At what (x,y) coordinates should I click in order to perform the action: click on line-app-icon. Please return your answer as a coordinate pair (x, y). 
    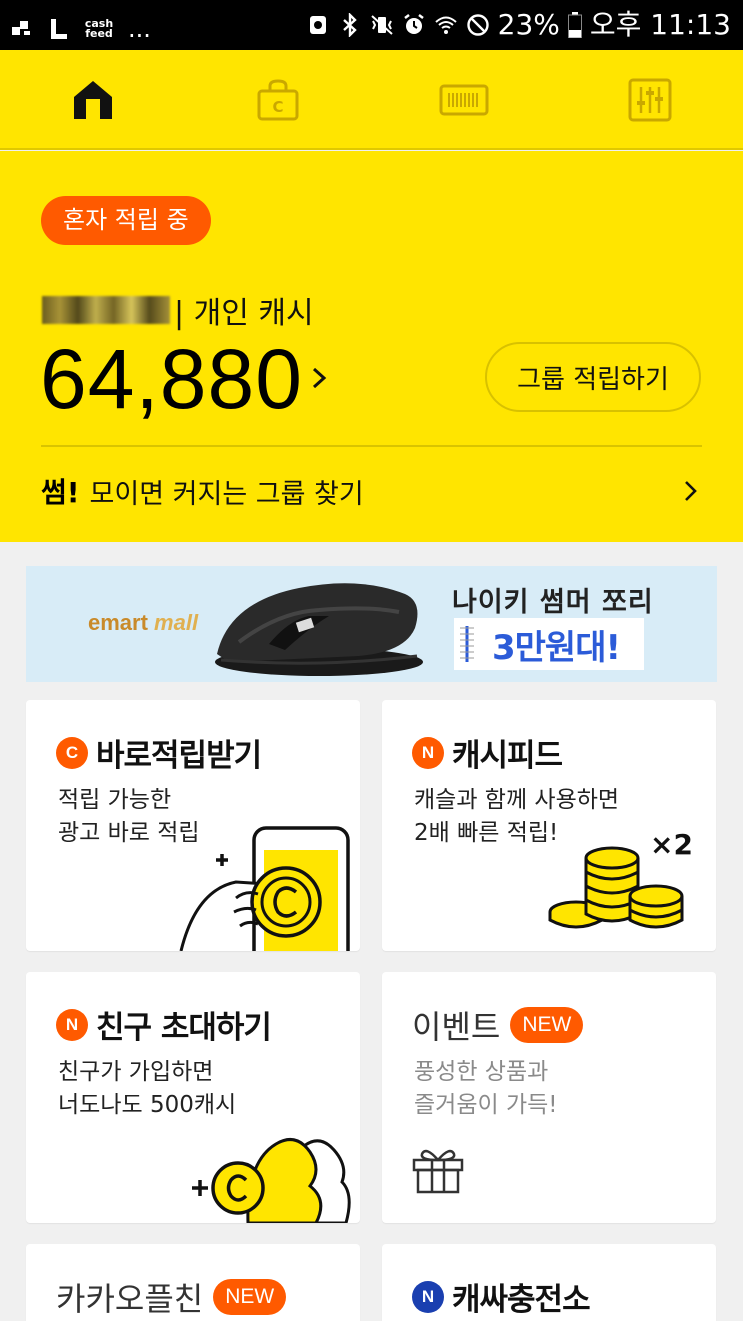
    Looking at the image, I should click on (59, 29).